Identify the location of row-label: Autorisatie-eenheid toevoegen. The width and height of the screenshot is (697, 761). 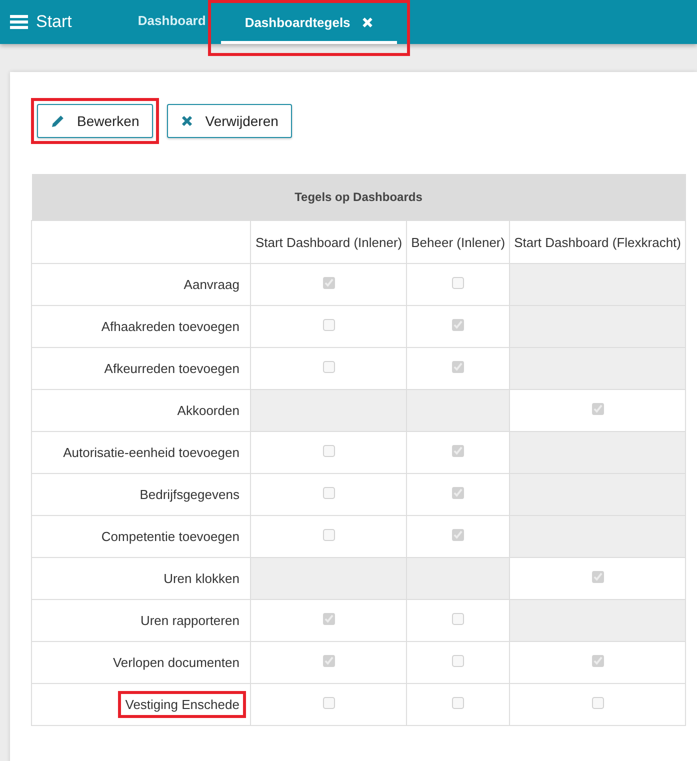
(151, 453).